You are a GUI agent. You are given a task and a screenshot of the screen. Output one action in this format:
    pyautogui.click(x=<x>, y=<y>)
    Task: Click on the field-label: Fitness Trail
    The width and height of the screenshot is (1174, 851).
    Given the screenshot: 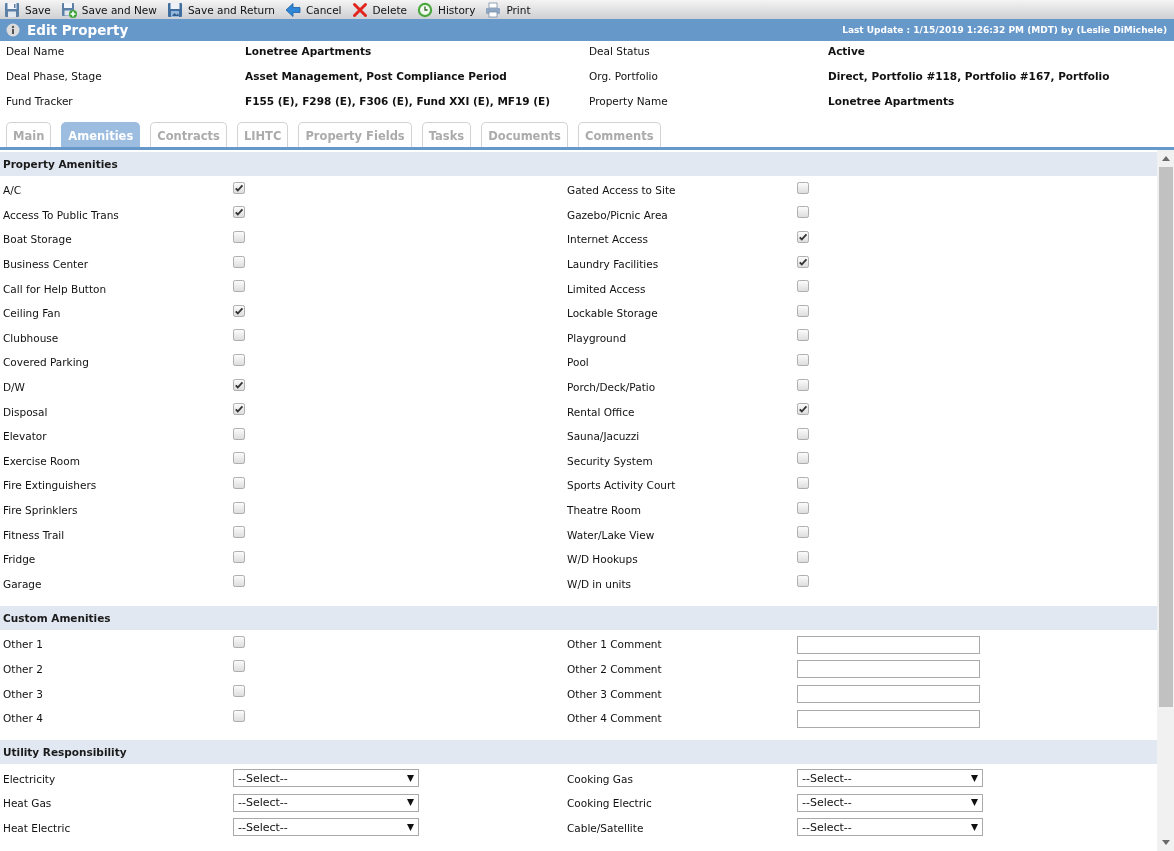 What is the action you would take?
    pyautogui.click(x=34, y=535)
    